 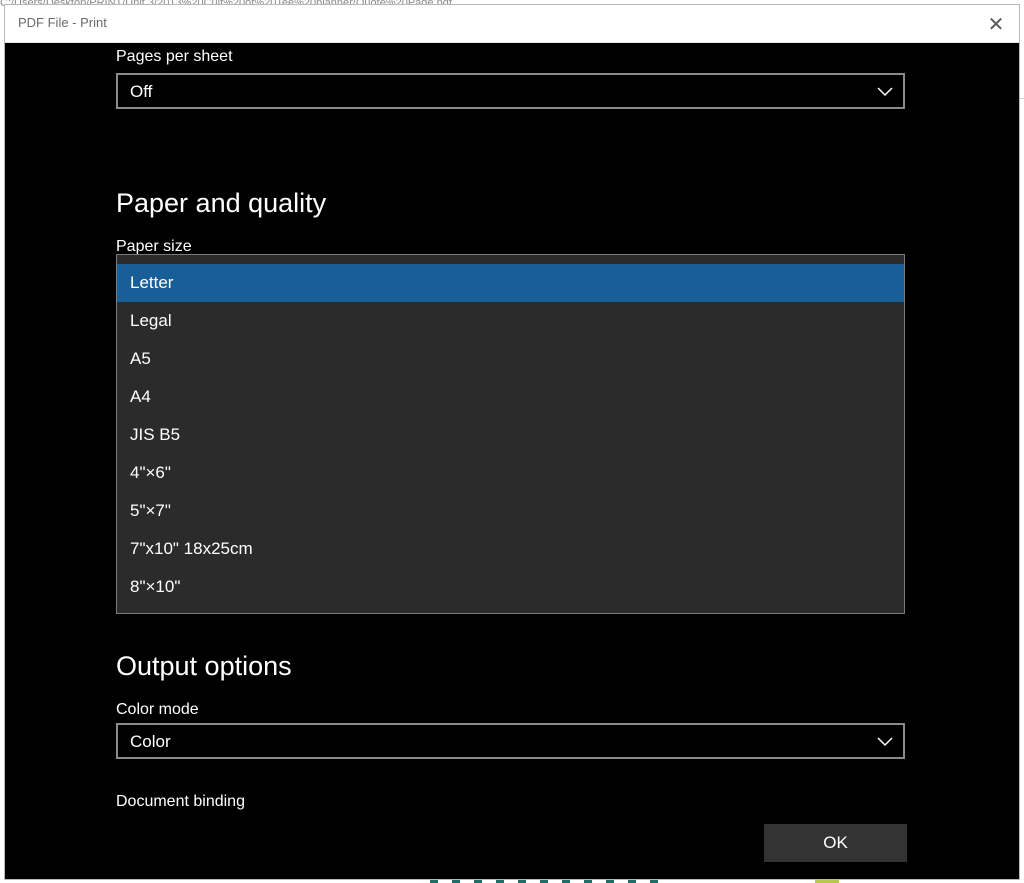 What do you see at coordinates (510, 741) in the screenshot?
I see `color-mode-select: Color` at bounding box center [510, 741].